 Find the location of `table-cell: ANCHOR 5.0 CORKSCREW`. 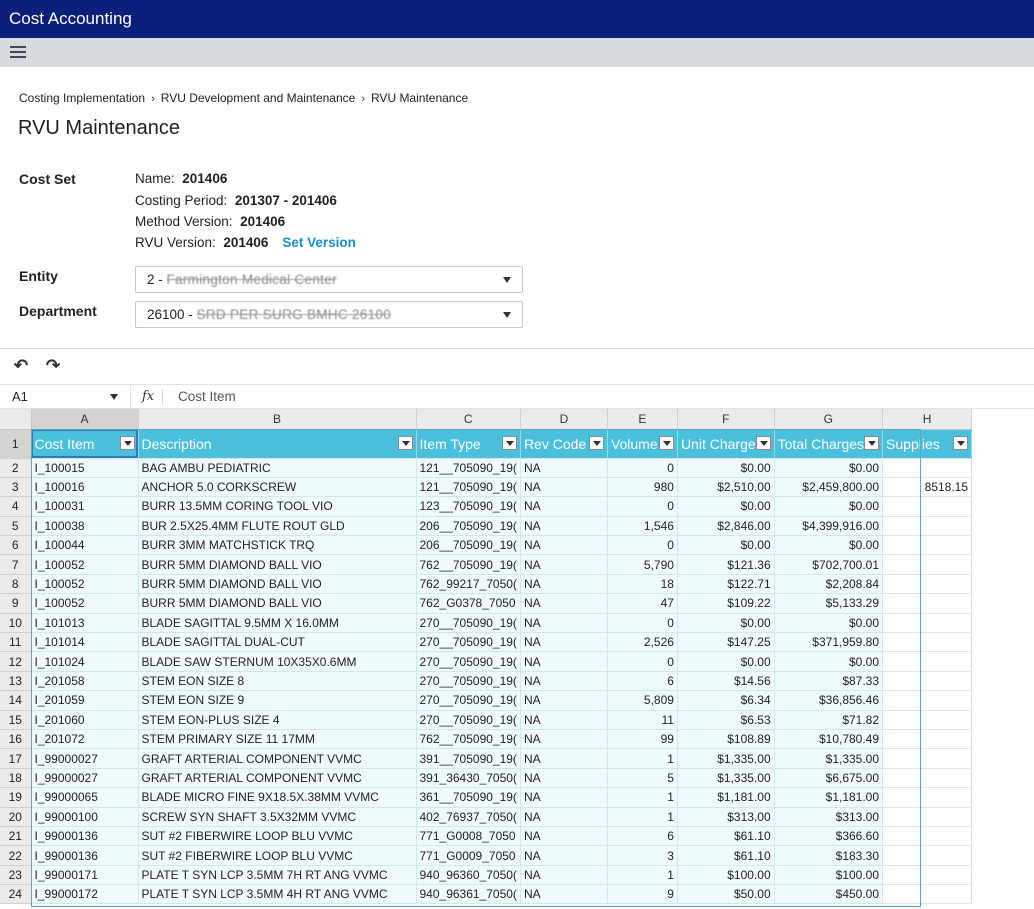

table-cell: ANCHOR 5.0 CORKSCREW is located at coordinates (277, 487).